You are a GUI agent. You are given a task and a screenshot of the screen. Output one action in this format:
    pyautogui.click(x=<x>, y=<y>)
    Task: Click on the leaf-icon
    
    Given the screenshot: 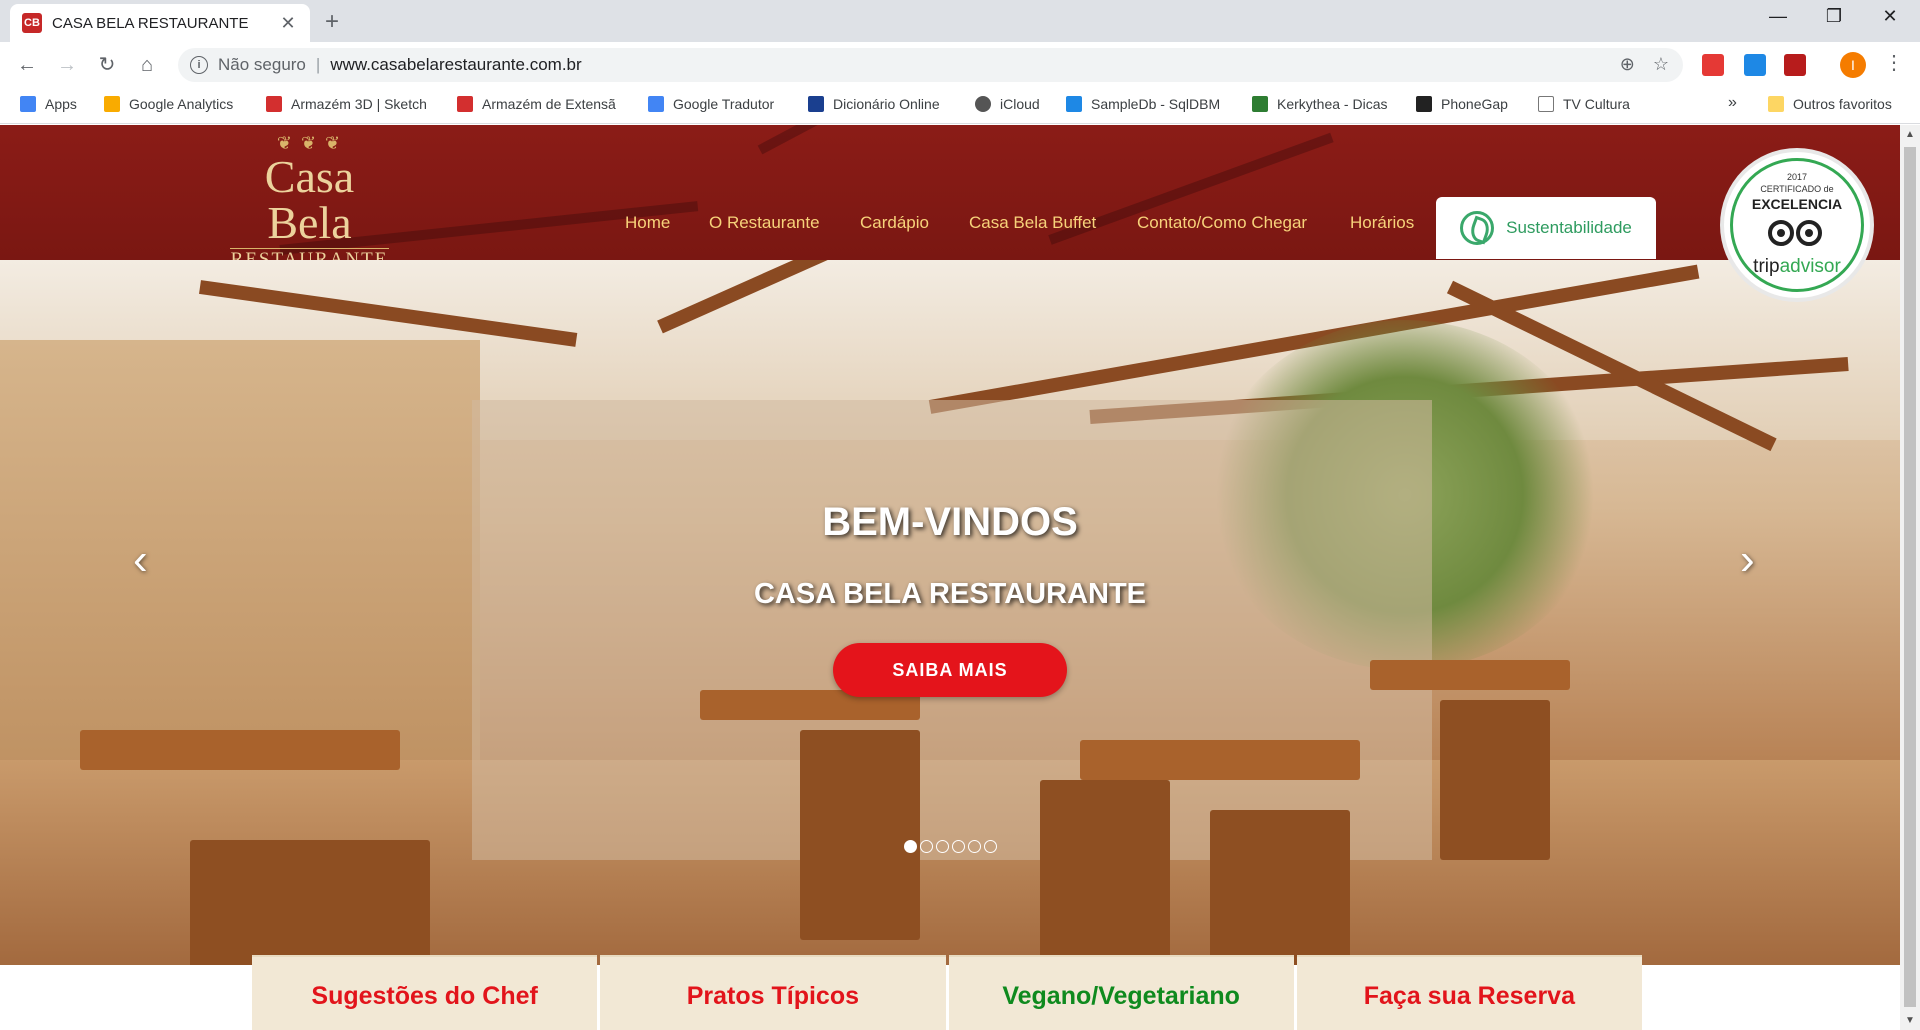 What is the action you would take?
    pyautogui.click(x=1477, y=228)
    